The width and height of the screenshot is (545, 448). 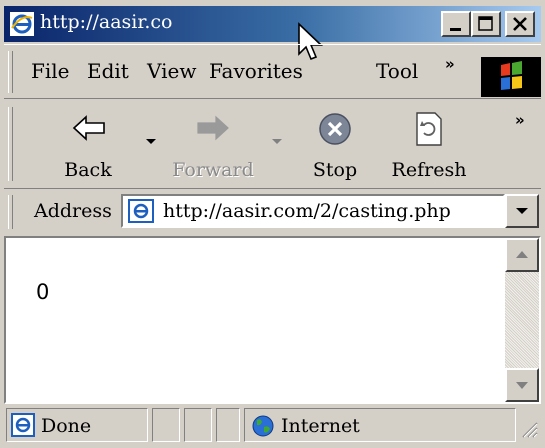 I want to click on menu-edit: Edit, so click(x=108, y=71).